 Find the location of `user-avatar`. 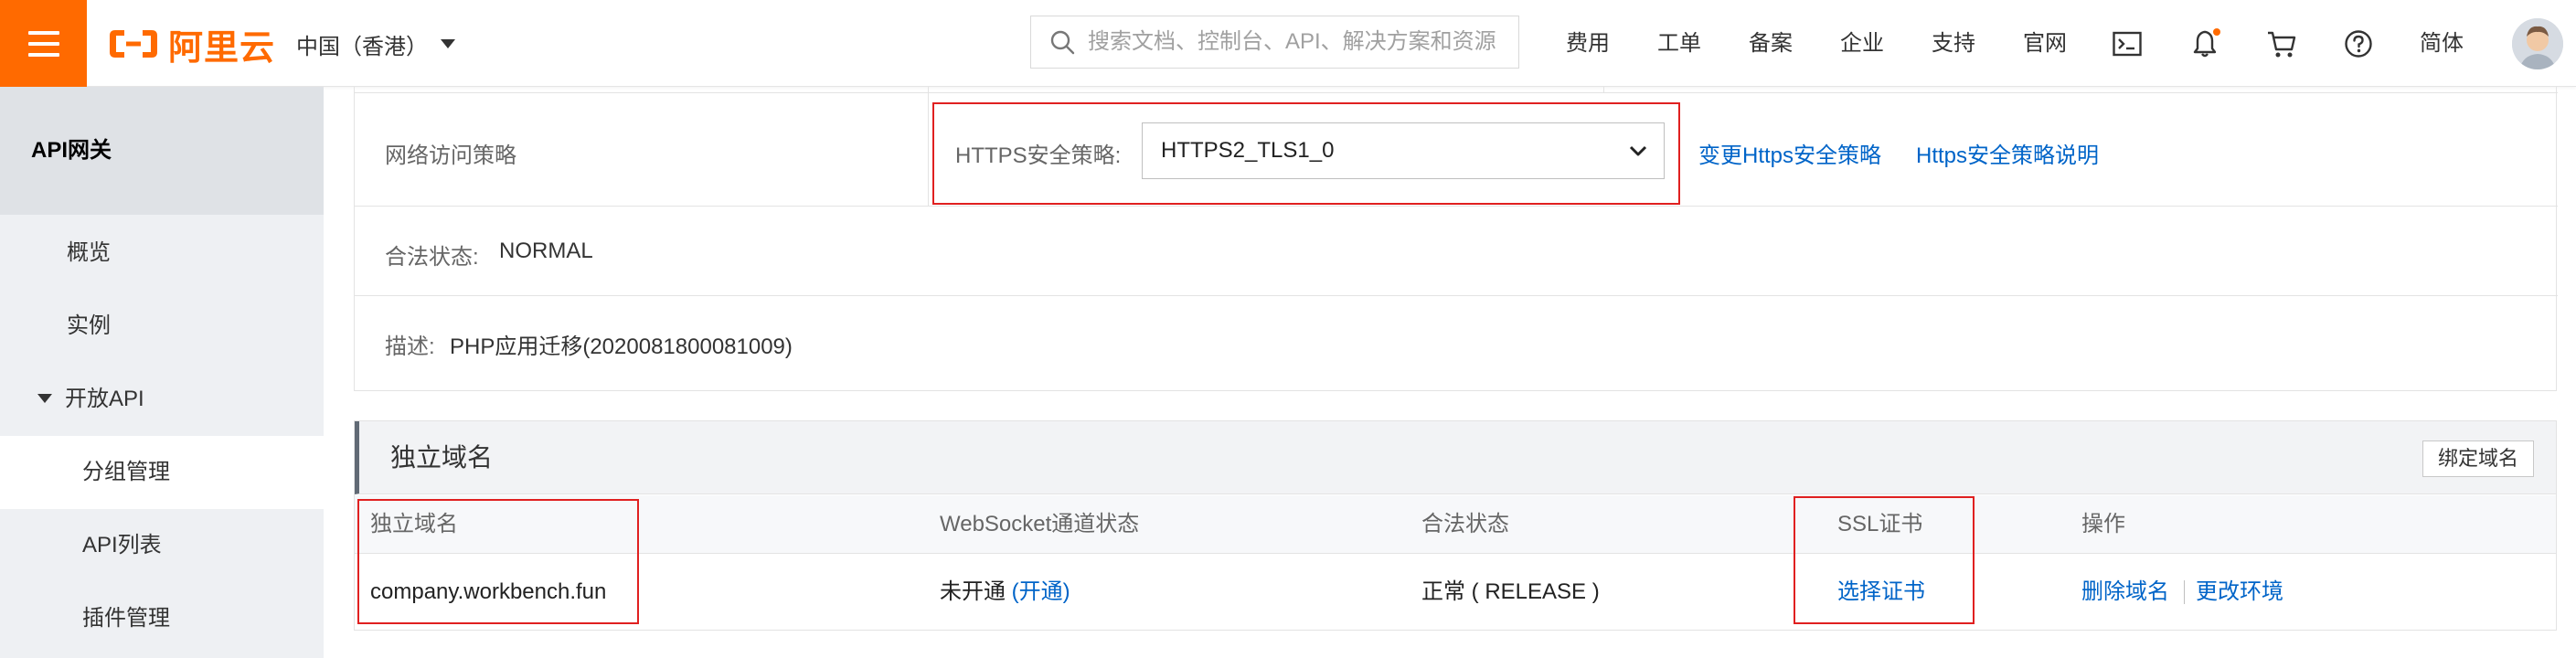

user-avatar is located at coordinates (2537, 43).